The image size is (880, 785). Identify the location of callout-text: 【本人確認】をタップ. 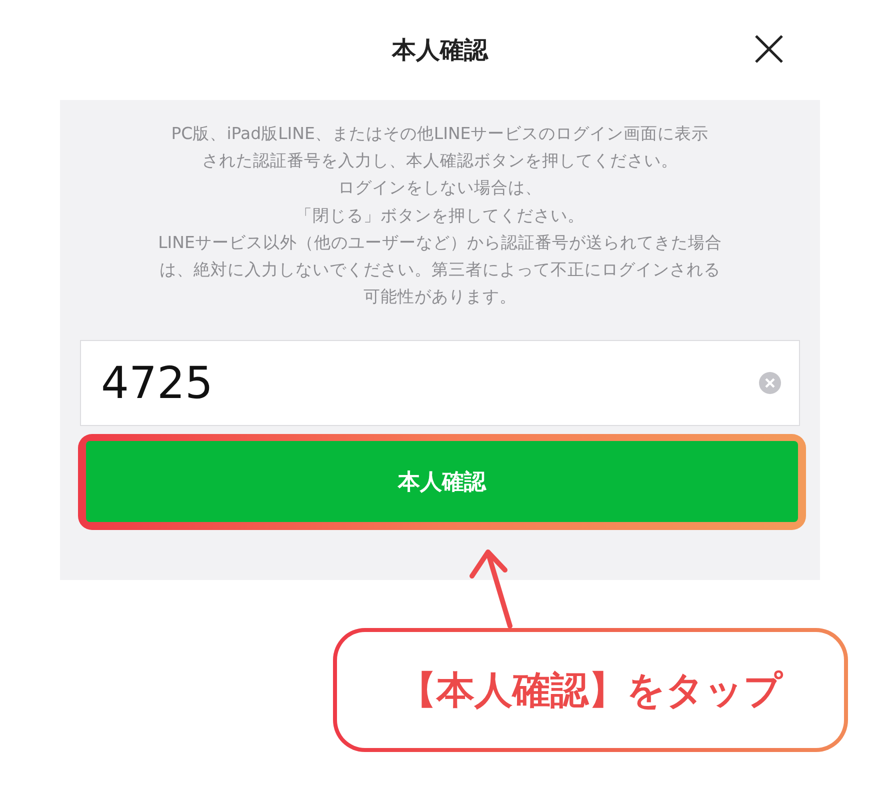
(590, 690).